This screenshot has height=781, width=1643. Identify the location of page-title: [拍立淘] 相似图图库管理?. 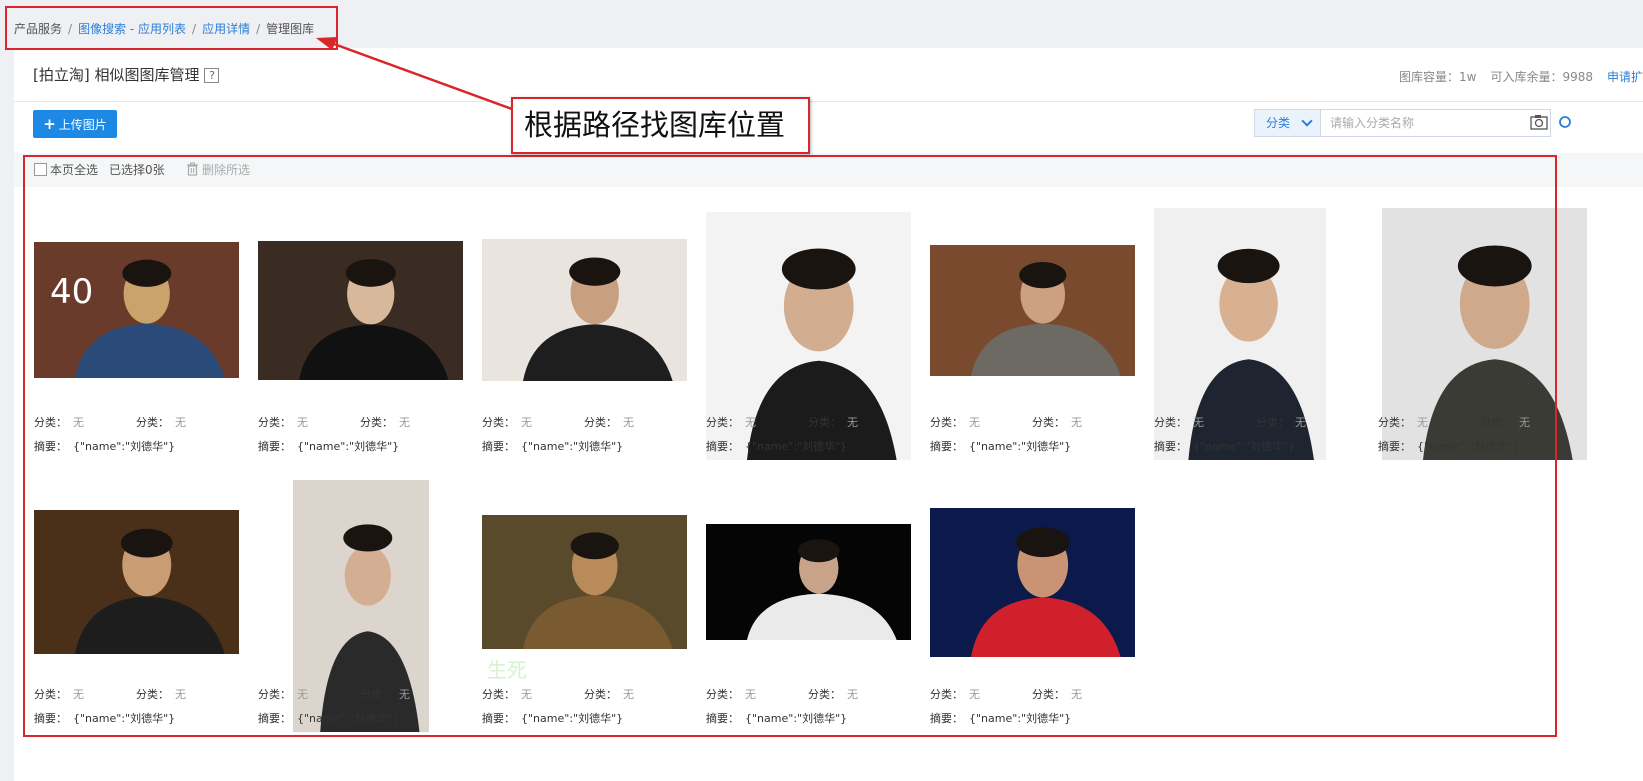
(126, 74).